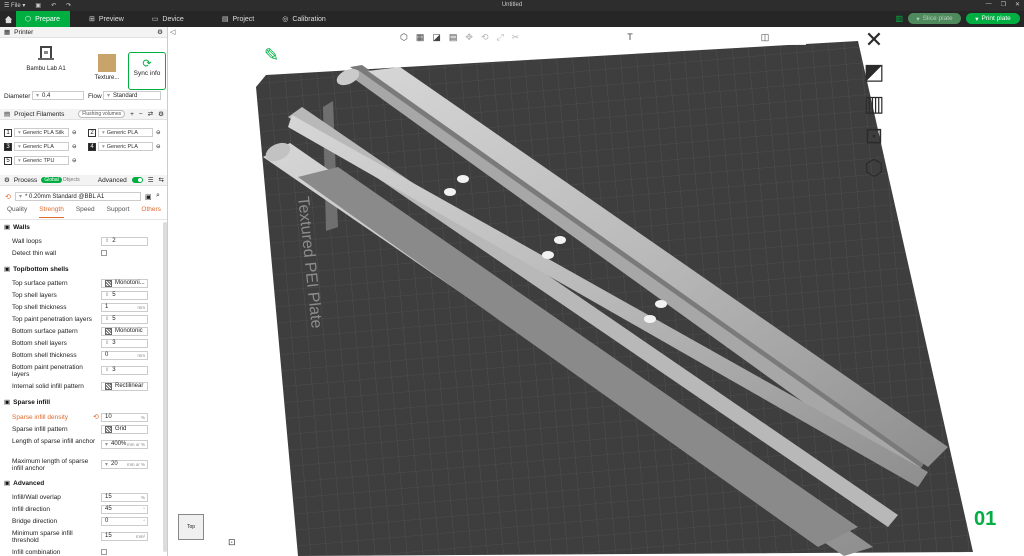  What do you see at coordinates (124, 536) in the screenshot?
I see `param-input: 15 mm²` at bounding box center [124, 536].